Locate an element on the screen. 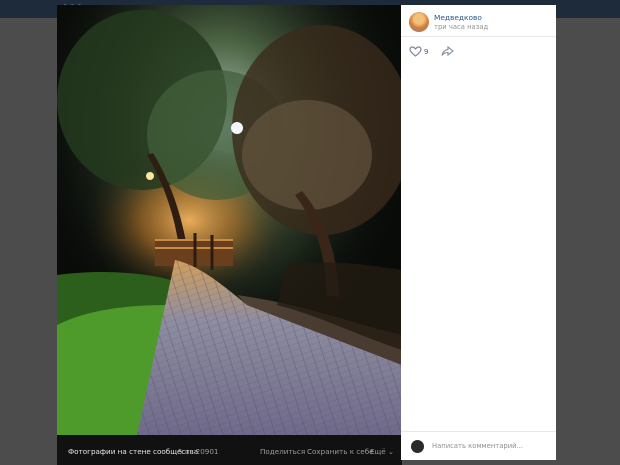 This screenshot has height=465, width=620. share-link: Поделиться is located at coordinates (282, 451).